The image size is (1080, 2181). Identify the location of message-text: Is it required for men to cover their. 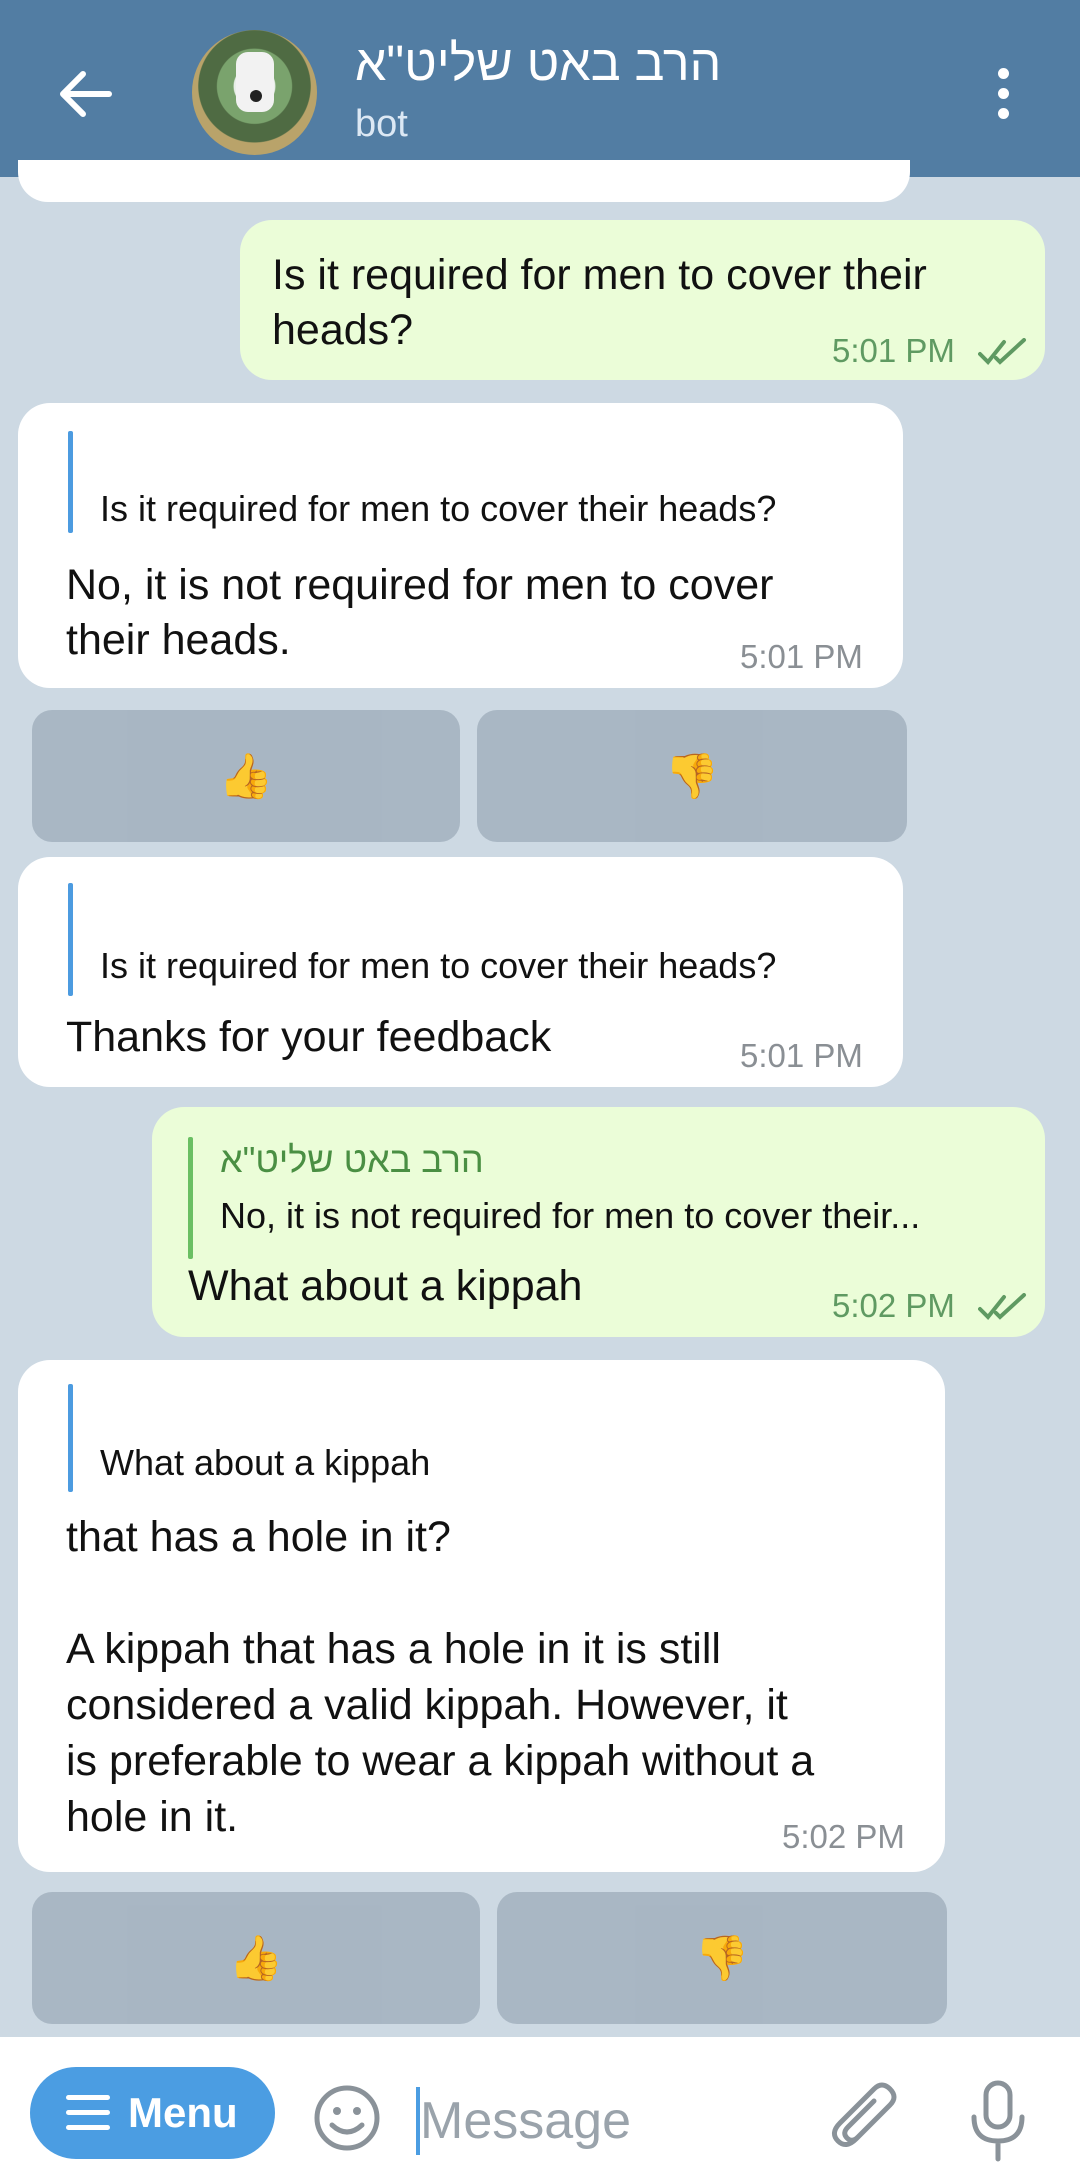
(599, 275).